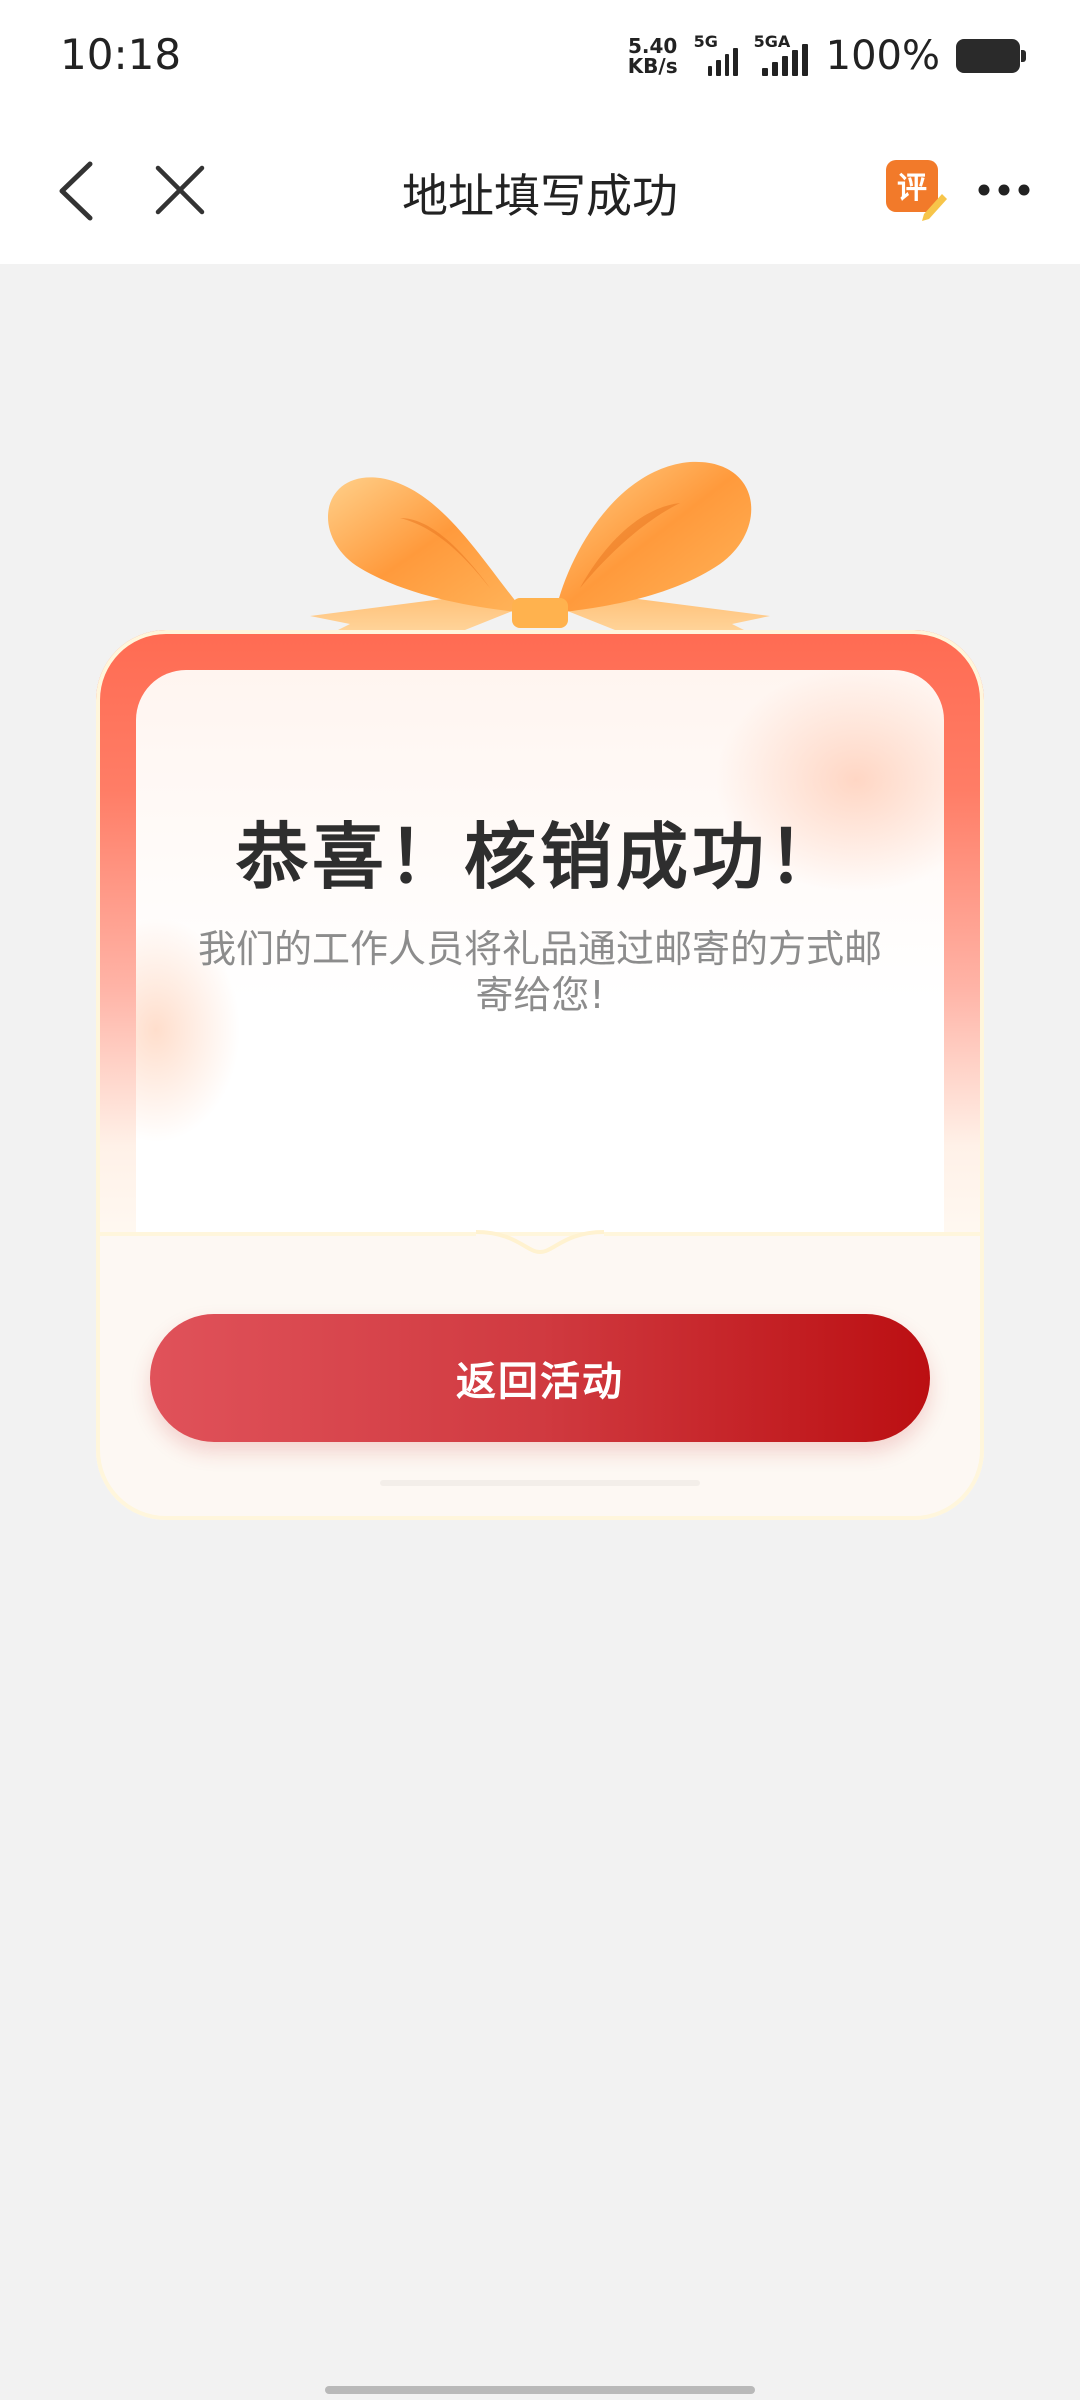 This screenshot has height=2400, width=1080. What do you see at coordinates (912, 188) in the screenshot?
I see `rate-label: 评` at bounding box center [912, 188].